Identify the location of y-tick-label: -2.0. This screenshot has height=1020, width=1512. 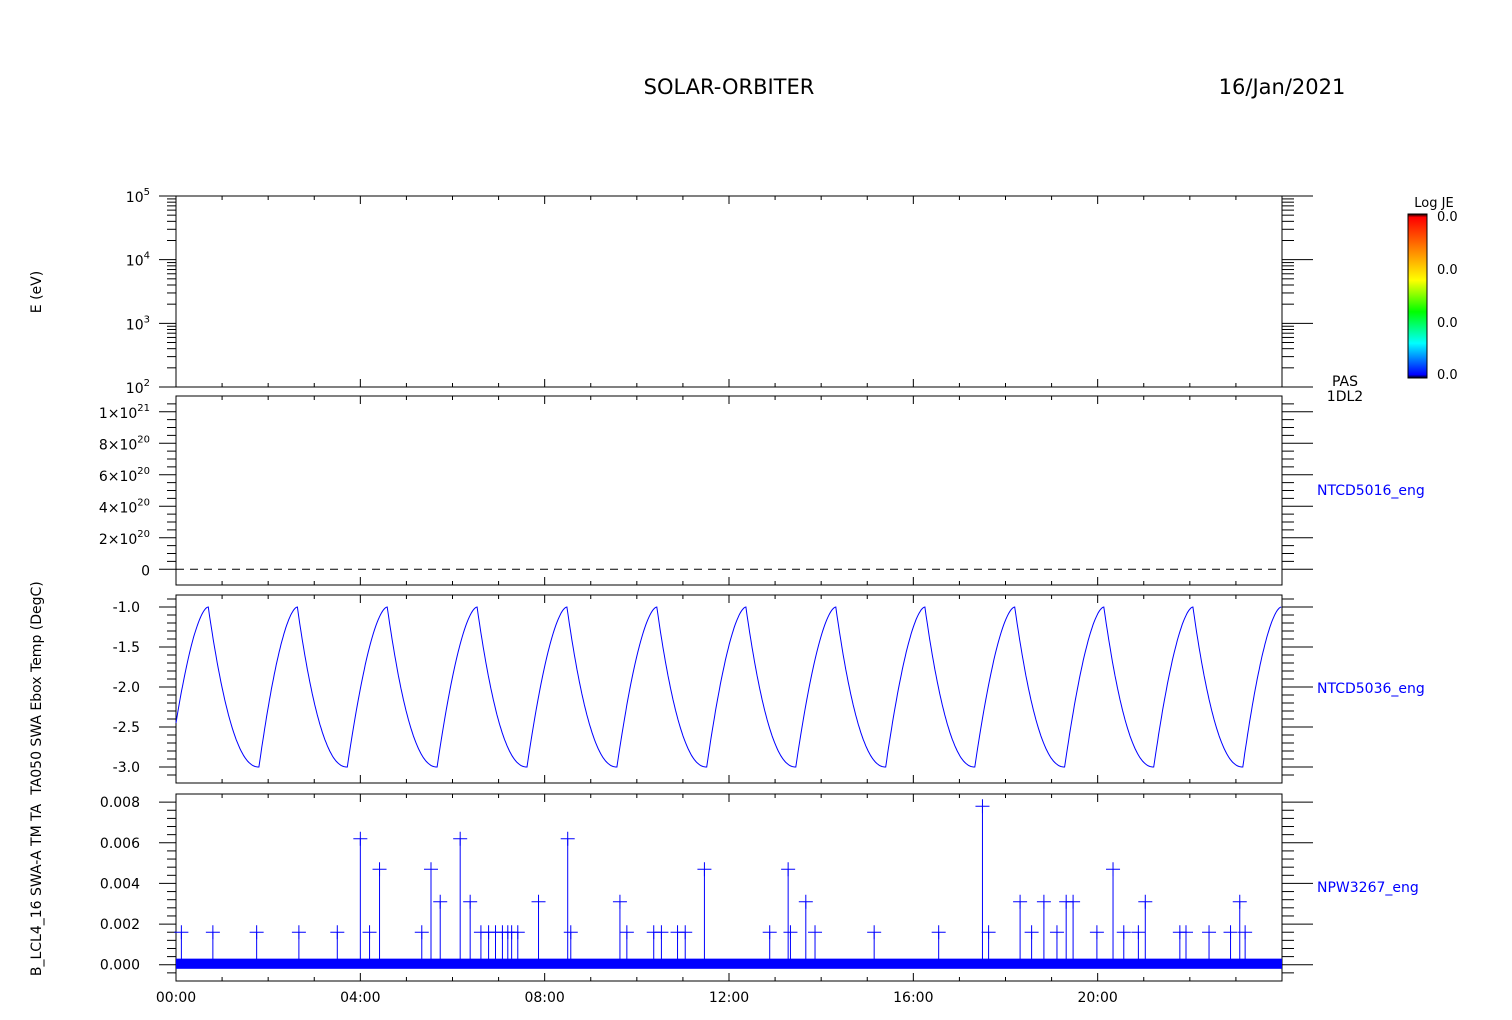
(126, 688).